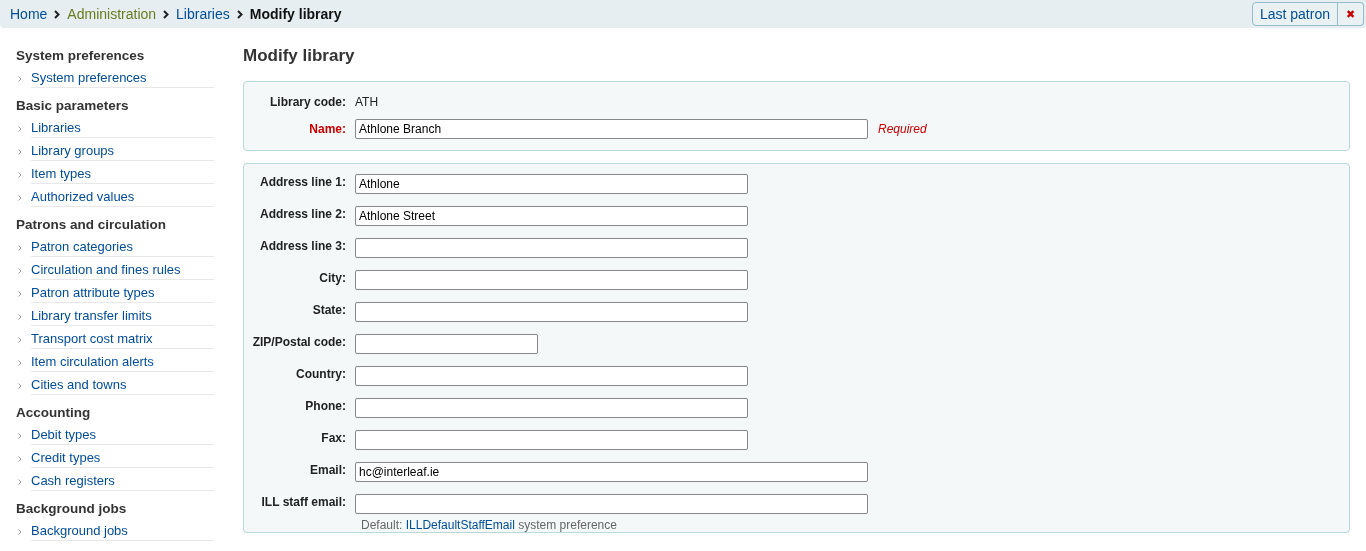 This screenshot has width=1366, height=551. I want to click on field-label: Country:, so click(320, 373).